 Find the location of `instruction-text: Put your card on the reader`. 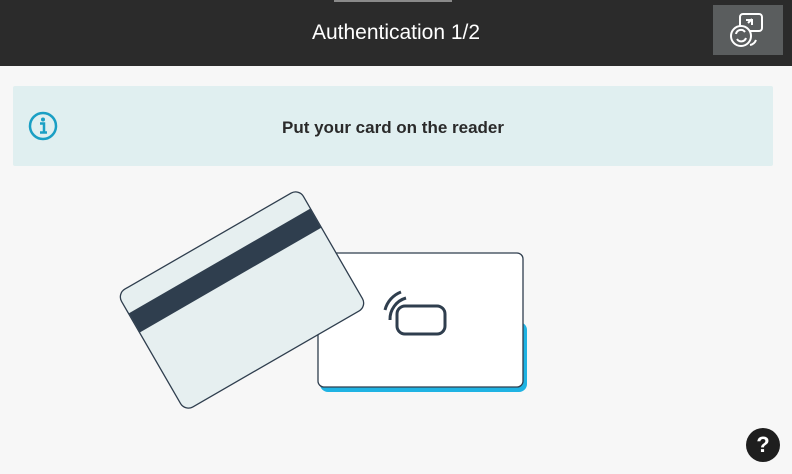

instruction-text: Put your card on the reader is located at coordinates (393, 127).